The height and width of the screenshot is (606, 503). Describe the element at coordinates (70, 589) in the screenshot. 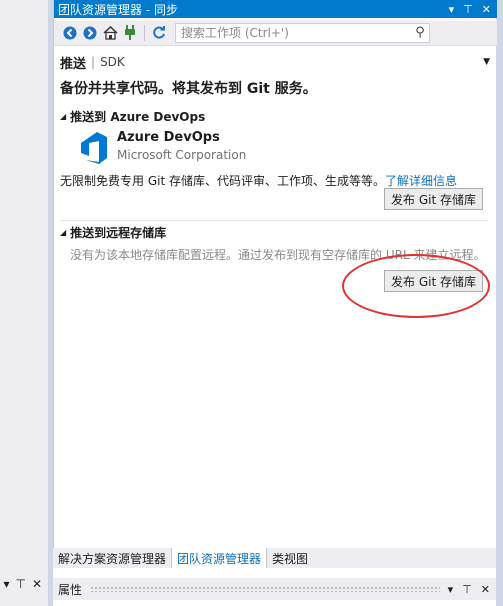

I see `properties-title: 属性` at that location.